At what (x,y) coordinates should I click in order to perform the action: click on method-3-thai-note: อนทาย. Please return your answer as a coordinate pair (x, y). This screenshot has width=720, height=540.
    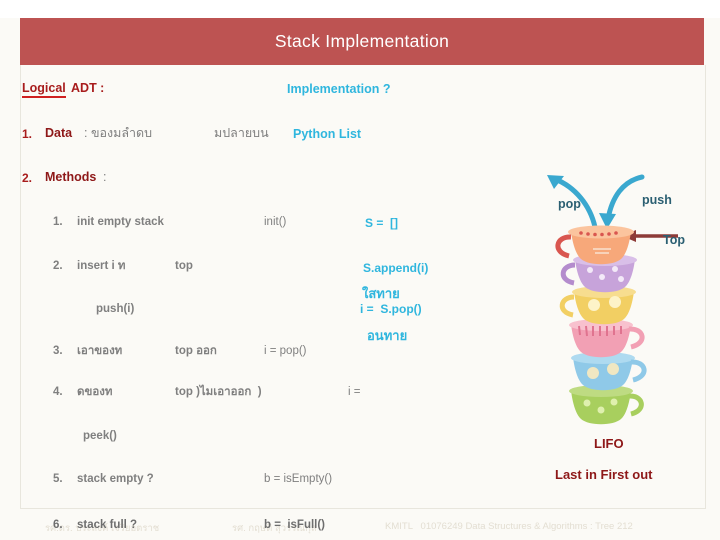
    Looking at the image, I should click on (387, 335).